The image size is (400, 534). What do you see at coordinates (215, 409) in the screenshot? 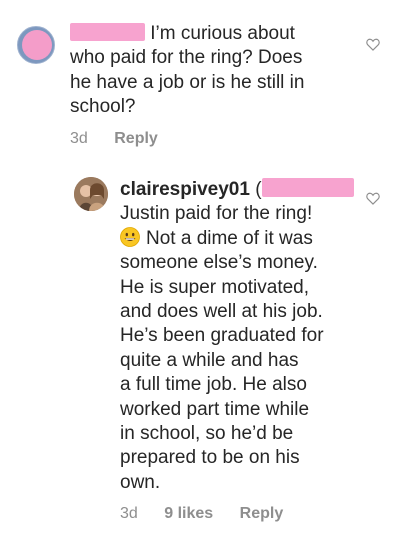
I see `comment-2-line: worked part time while` at bounding box center [215, 409].